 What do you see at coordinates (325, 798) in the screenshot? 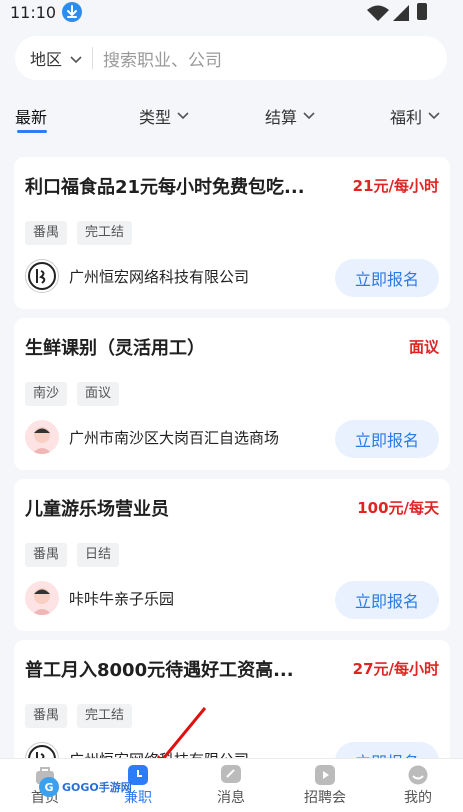
I see `nav-label: 招聘会` at bounding box center [325, 798].